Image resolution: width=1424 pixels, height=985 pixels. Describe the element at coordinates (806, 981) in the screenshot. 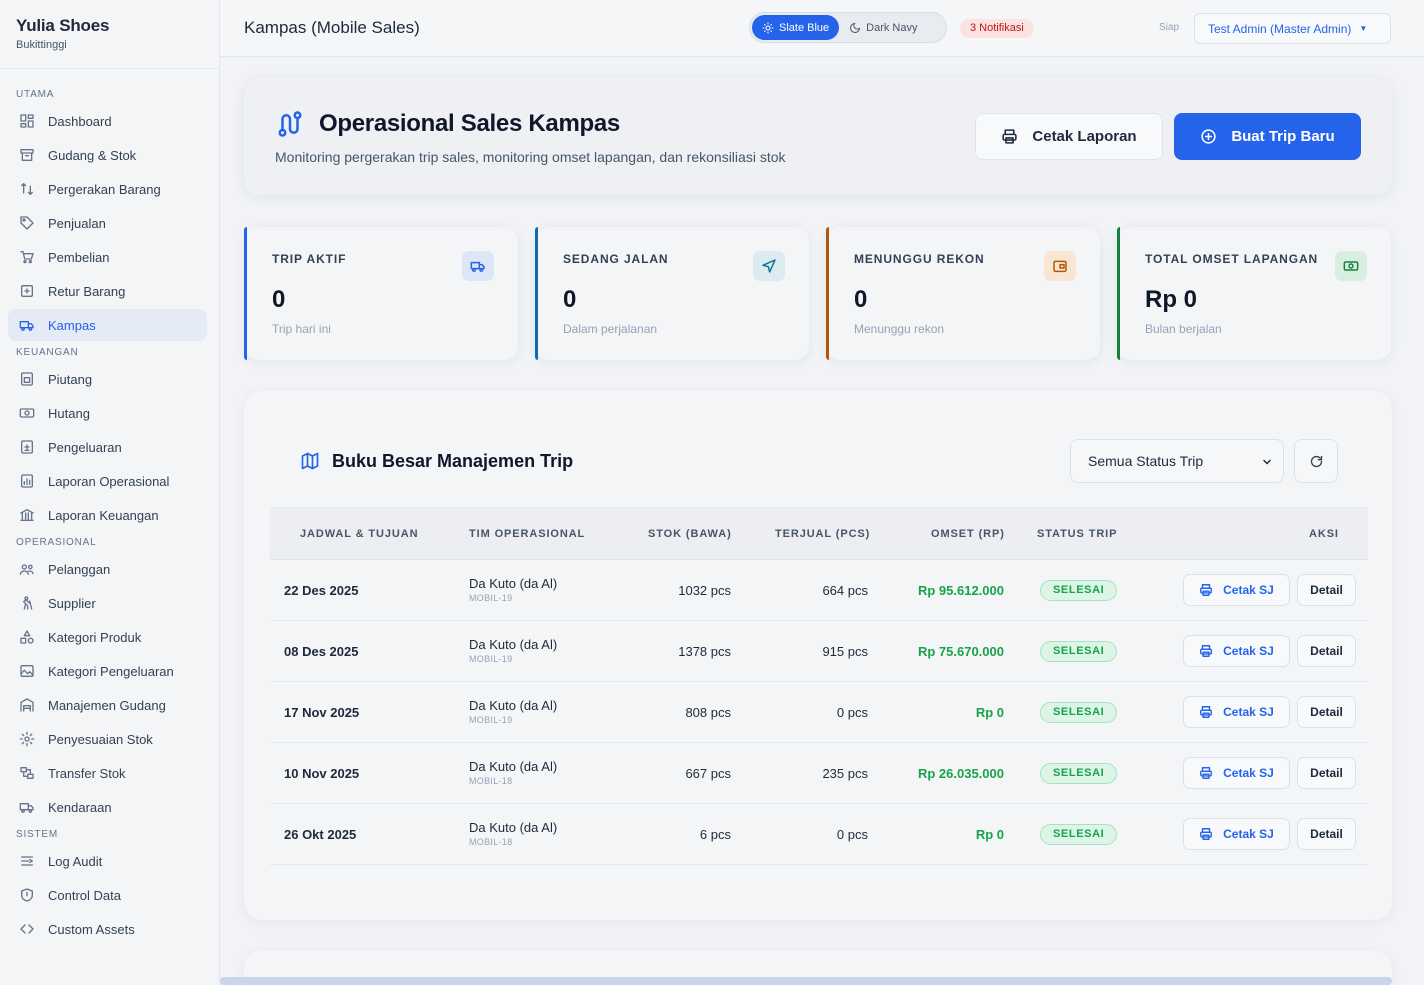

I see `horizontal-scrollbar` at that location.